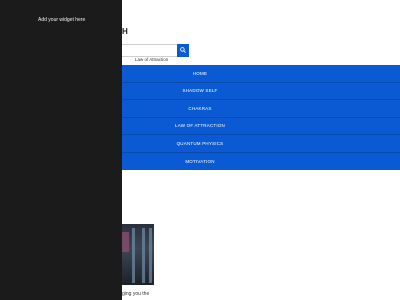  What do you see at coordinates (151, 59) in the screenshot?
I see `tag-link-law-of-attraction: Law of Attraction` at bounding box center [151, 59].